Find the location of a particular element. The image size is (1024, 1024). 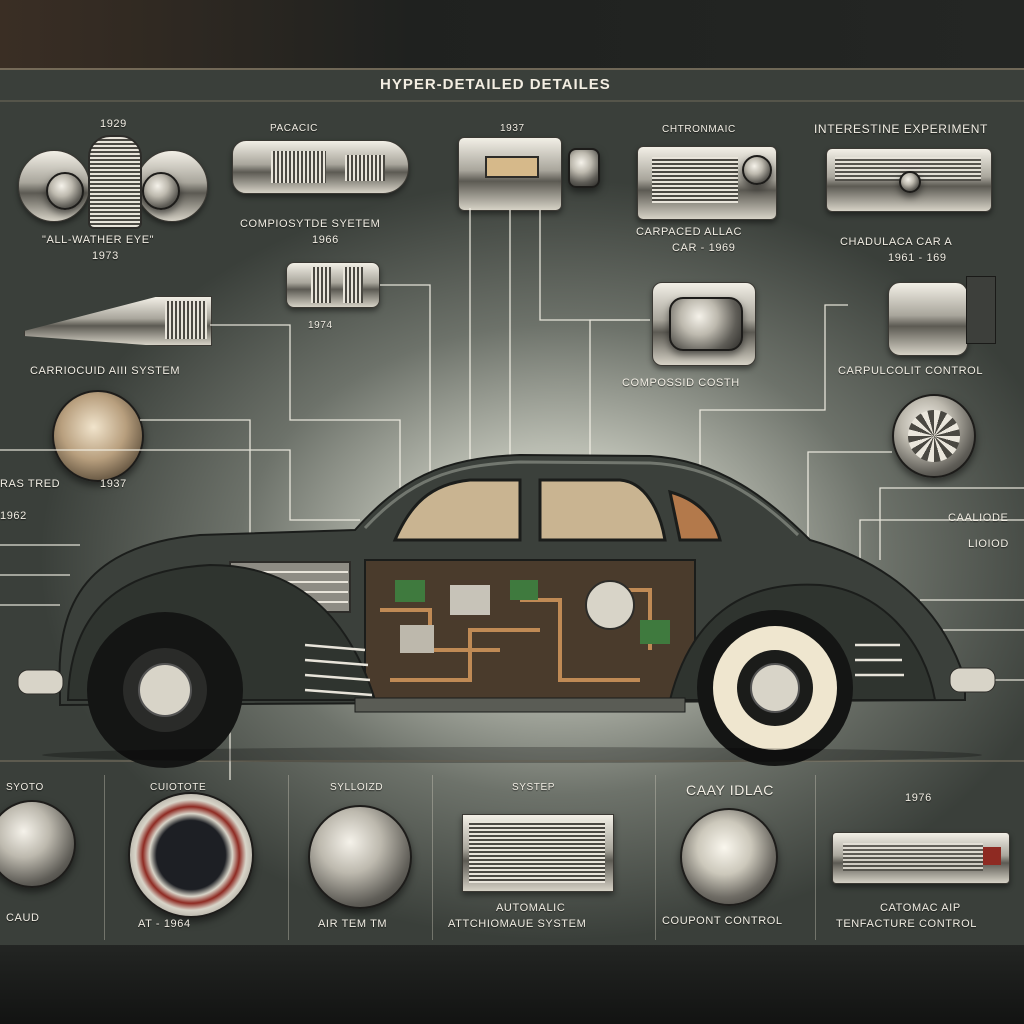

bottom-5-lamp is located at coordinates (729, 857).